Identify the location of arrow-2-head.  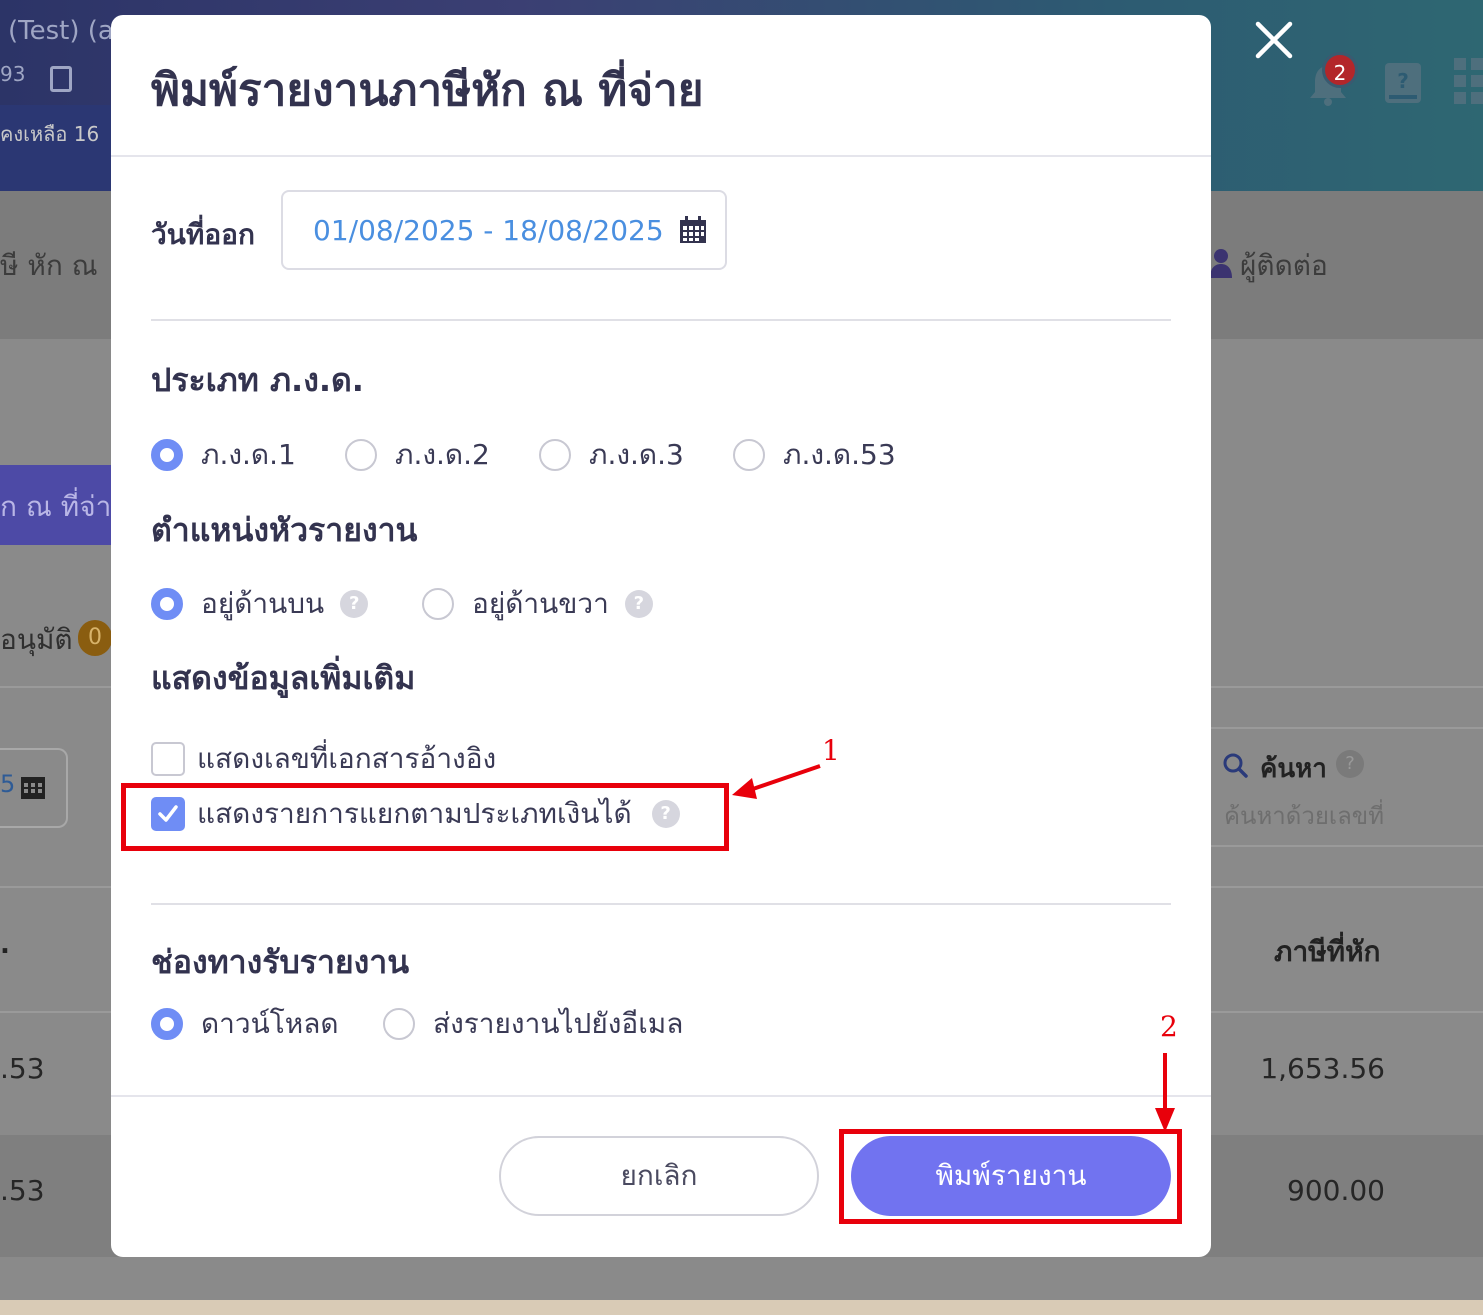
(1165, 1120).